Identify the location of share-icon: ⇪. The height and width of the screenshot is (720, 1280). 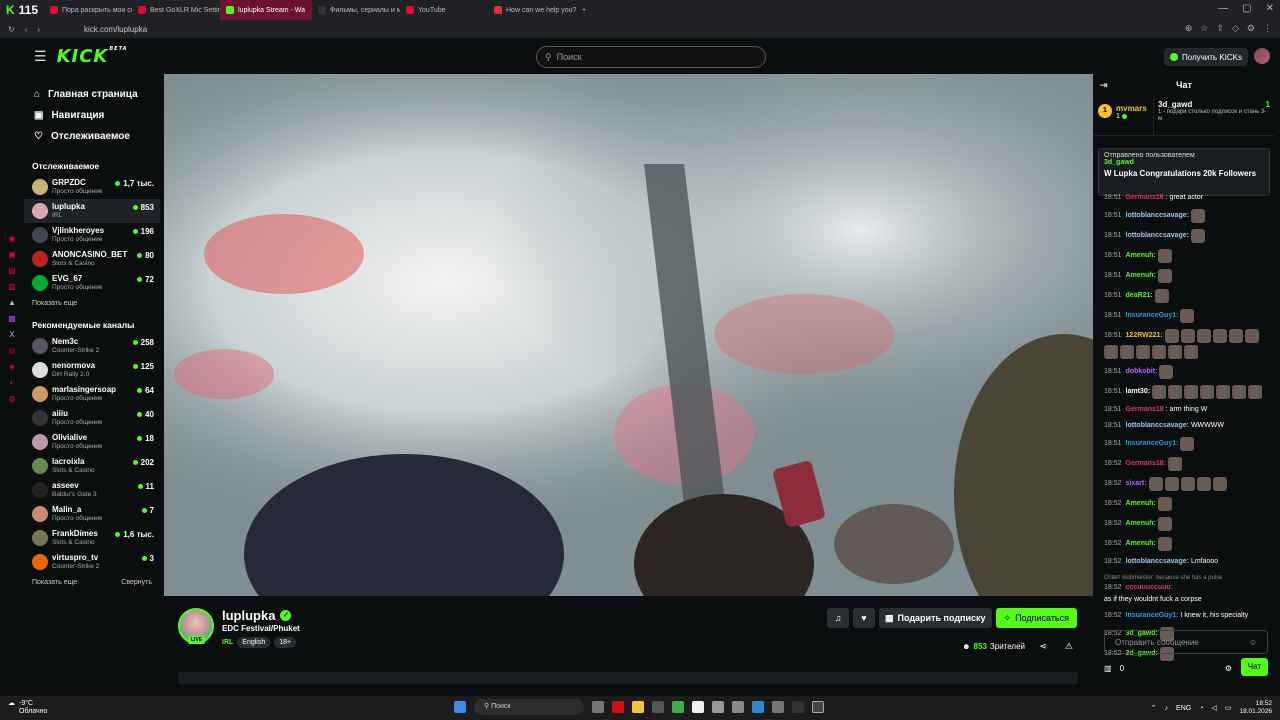
(1220, 28).